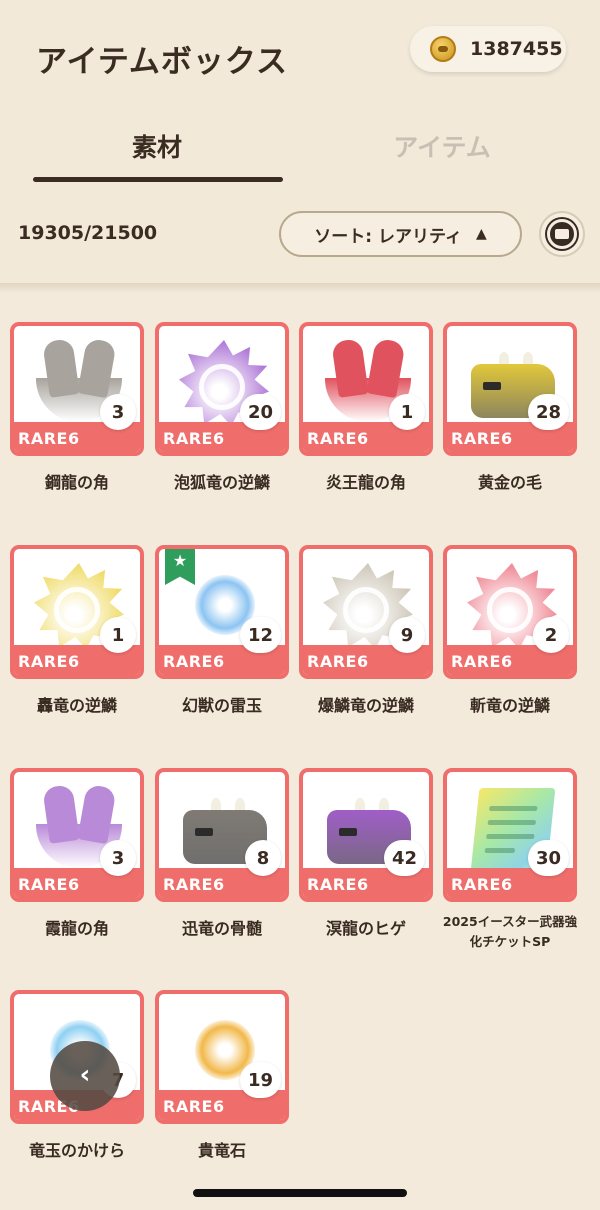 The image size is (600, 1210). Describe the element at coordinates (260, 412) in the screenshot. I see `item-count-badge: 20` at that location.